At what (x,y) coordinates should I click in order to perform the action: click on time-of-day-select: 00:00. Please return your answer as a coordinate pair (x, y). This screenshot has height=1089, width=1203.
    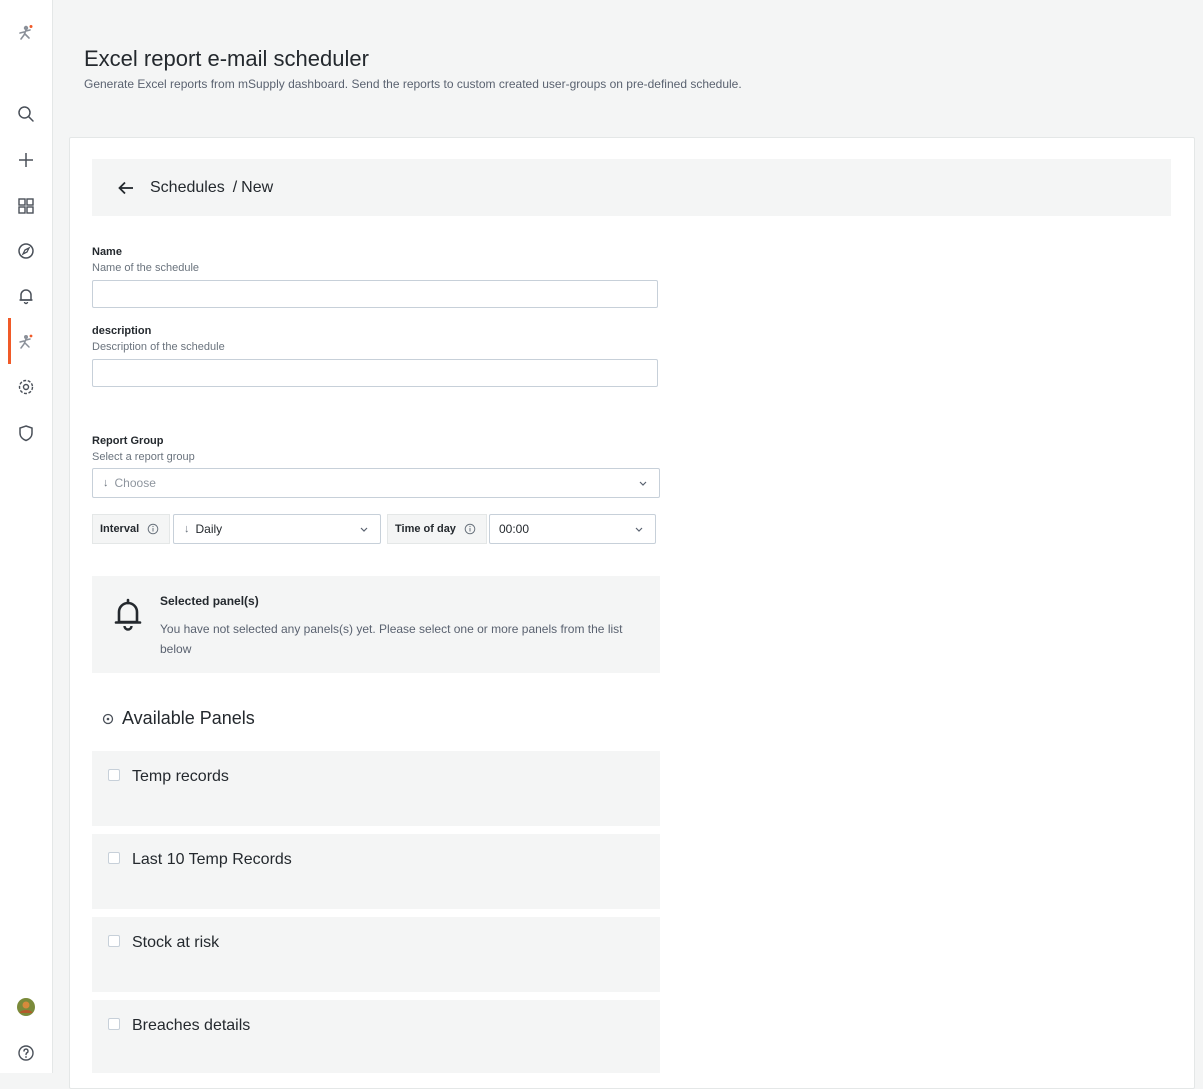
    Looking at the image, I should click on (572, 529).